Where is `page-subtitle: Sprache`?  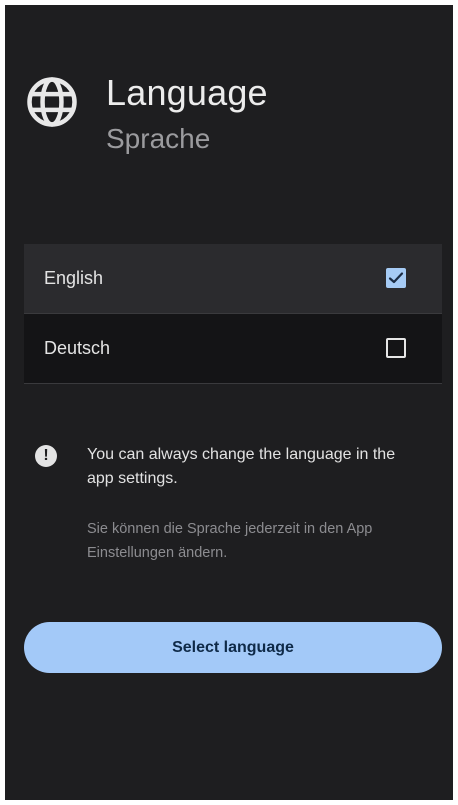
page-subtitle: Sprache is located at coordinates (158, 138).